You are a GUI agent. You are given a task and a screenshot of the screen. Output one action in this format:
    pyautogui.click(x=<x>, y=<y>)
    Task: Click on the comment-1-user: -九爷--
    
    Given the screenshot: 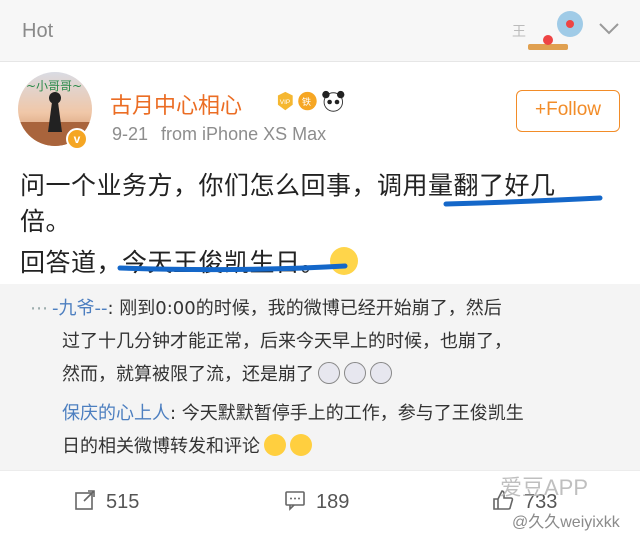 What is the action you would take?
    pyautogui.click(x=80, y=308)
    